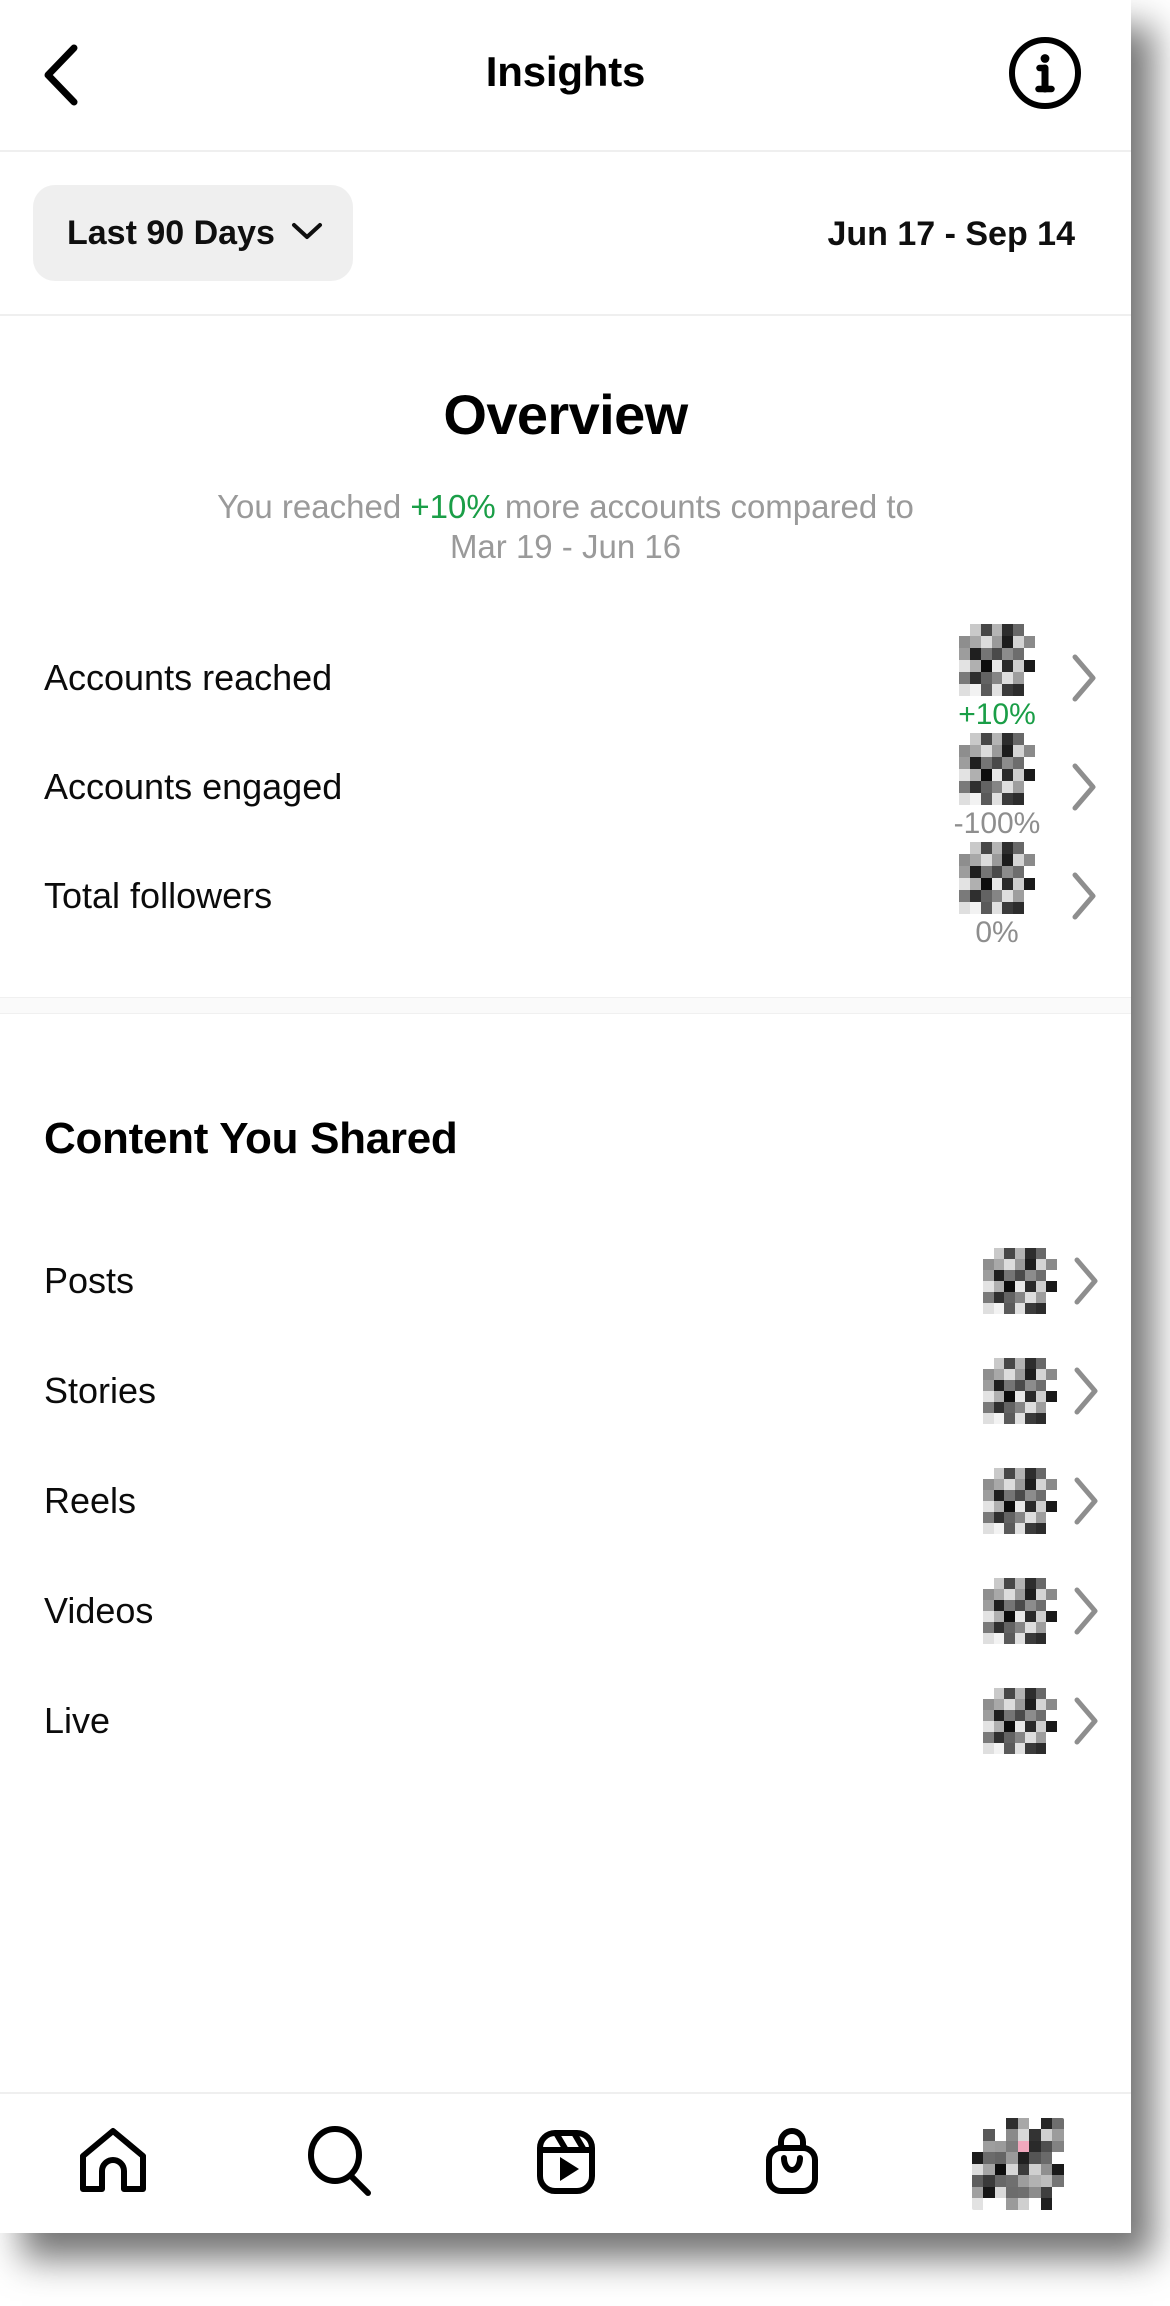 The width and height of the screenshot is (1170, 2306). I want to click on metric-label: Accounts reached, so click(188, 677).